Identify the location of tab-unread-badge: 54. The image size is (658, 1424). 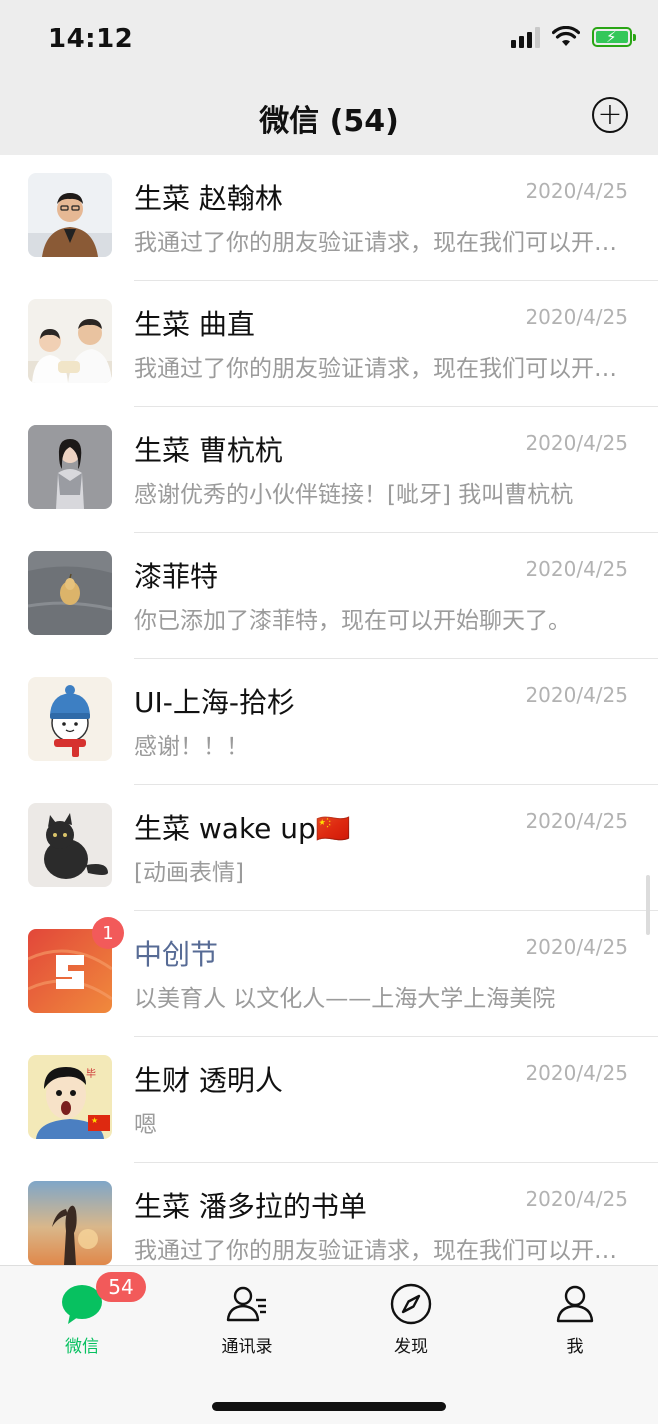
(121, 1287).